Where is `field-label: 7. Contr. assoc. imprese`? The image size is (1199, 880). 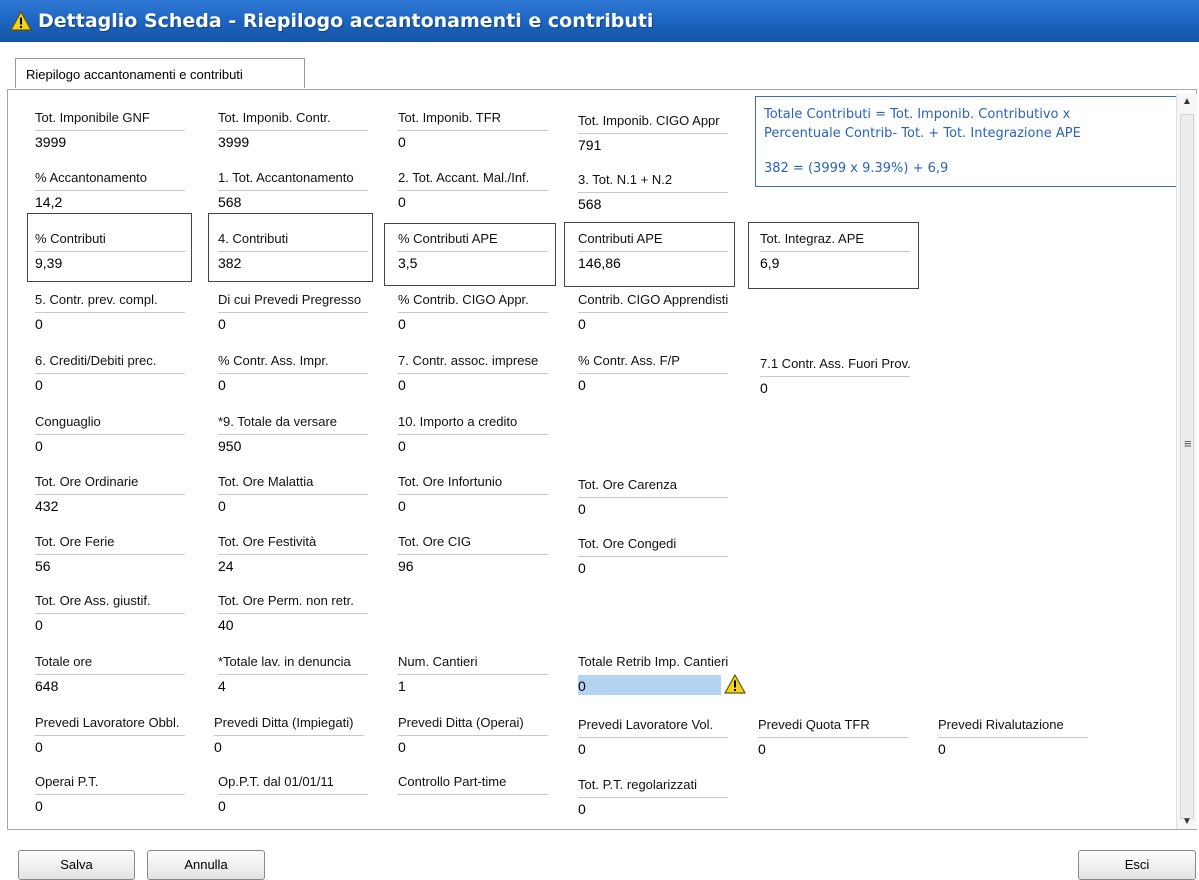 field-label: 7. Contr. assoc. imprese is located at coordinates (468, 360).